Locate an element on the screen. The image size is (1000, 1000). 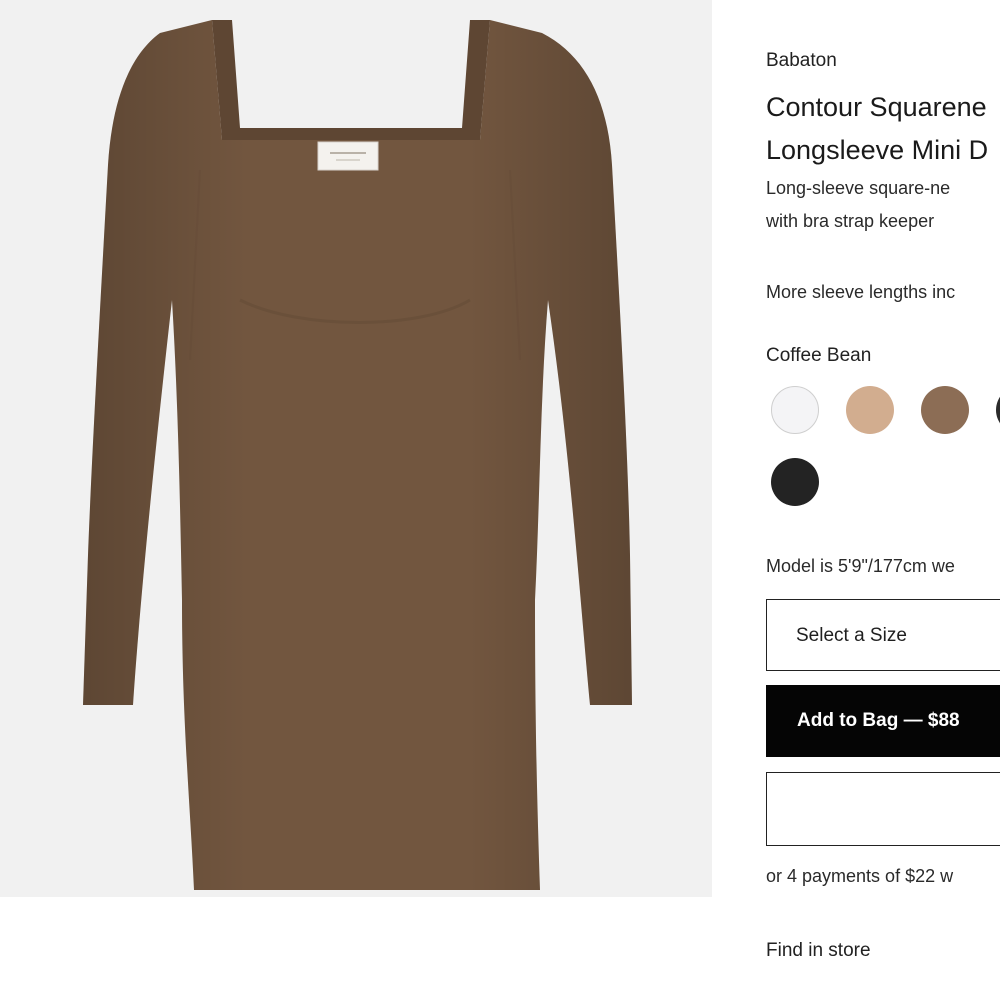
swatch-coffee-bean-fill is located at coordinates (945, 410).